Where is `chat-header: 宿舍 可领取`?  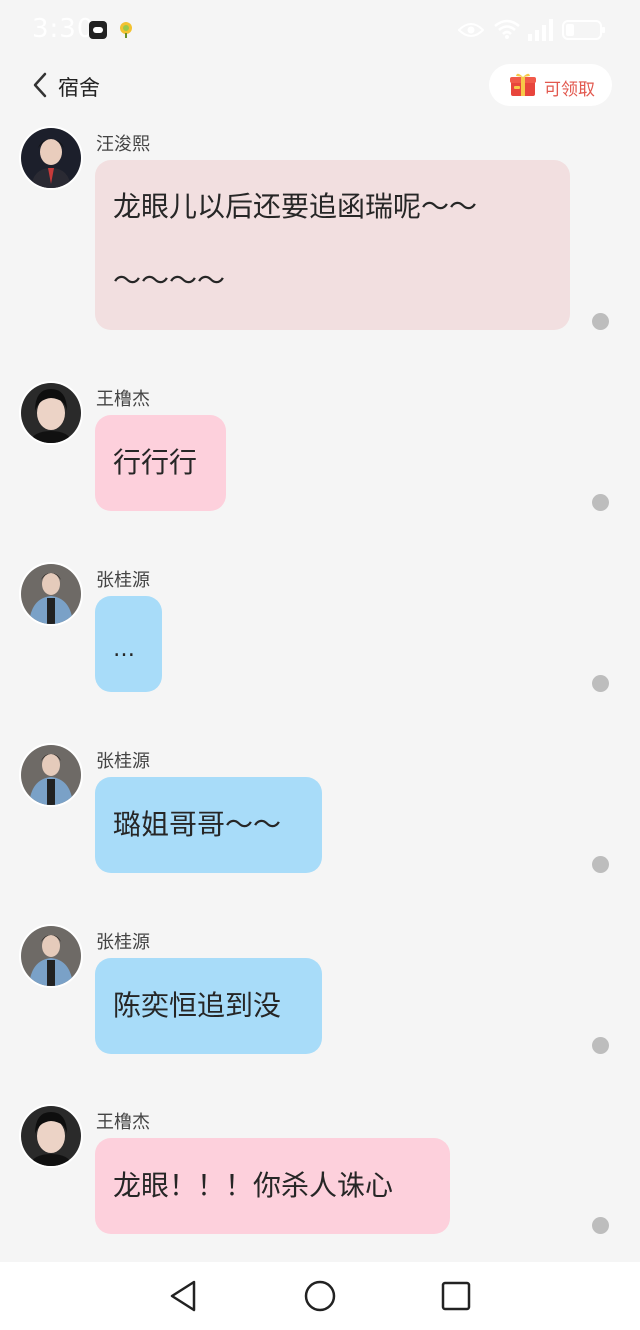
chat-header: 宿舍 可领取 is located at coordinates (320, 86).